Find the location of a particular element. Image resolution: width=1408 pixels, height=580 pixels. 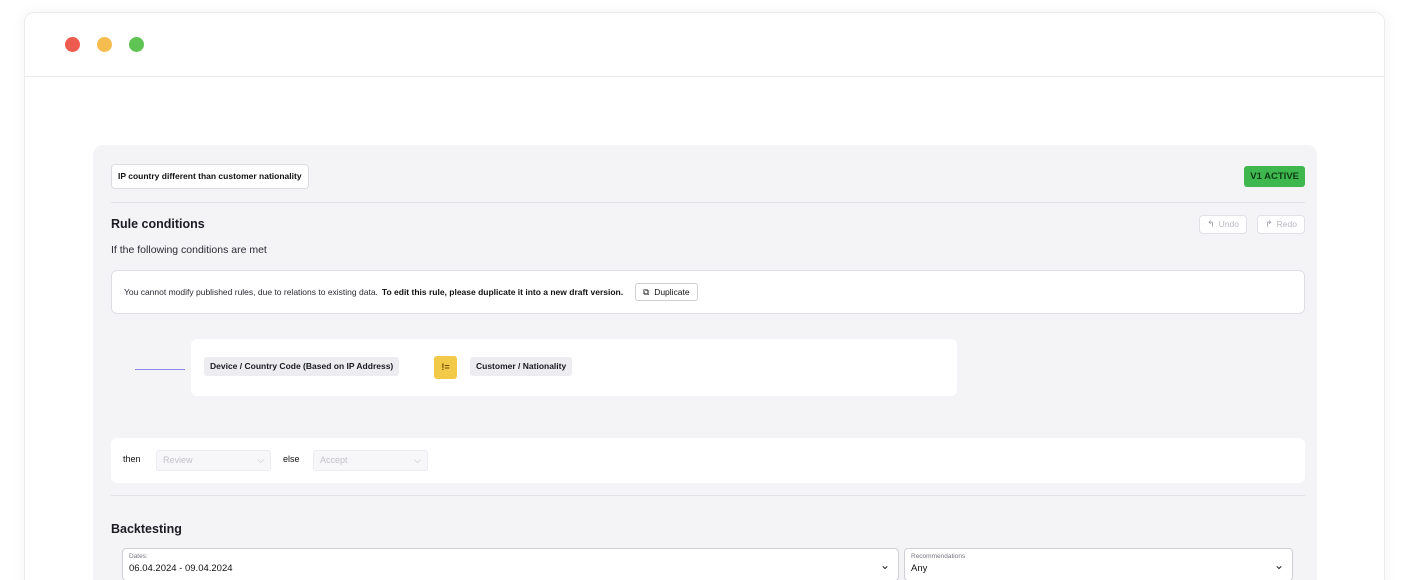

conditions-intro: If the following conditions are met is located at coordinates (189, 250).